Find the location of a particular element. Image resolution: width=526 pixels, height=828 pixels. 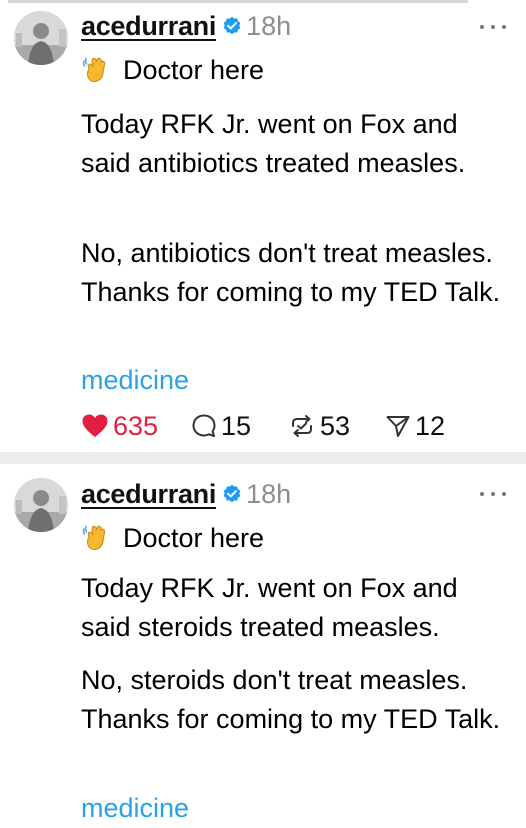

reply-button: 15 is located at coordinates (239, 426).